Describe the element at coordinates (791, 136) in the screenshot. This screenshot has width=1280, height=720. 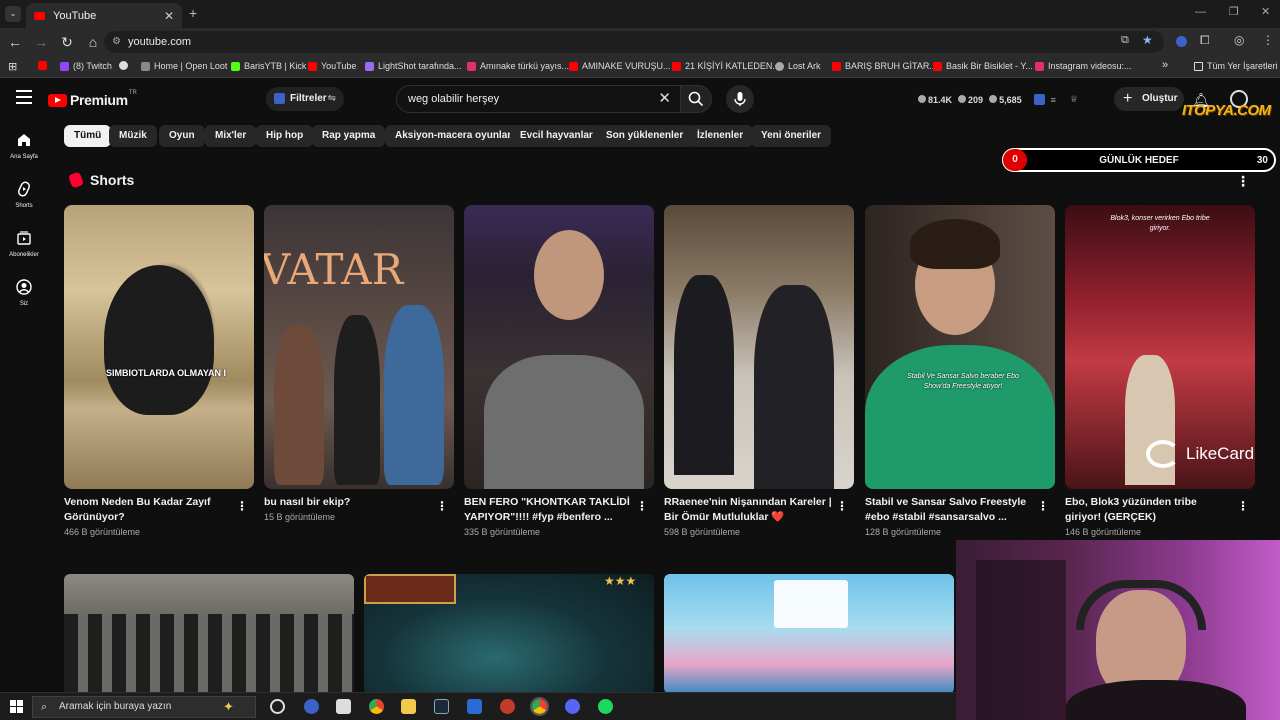
I see `chip-new-to-you: Yeni öneriler` at that location.